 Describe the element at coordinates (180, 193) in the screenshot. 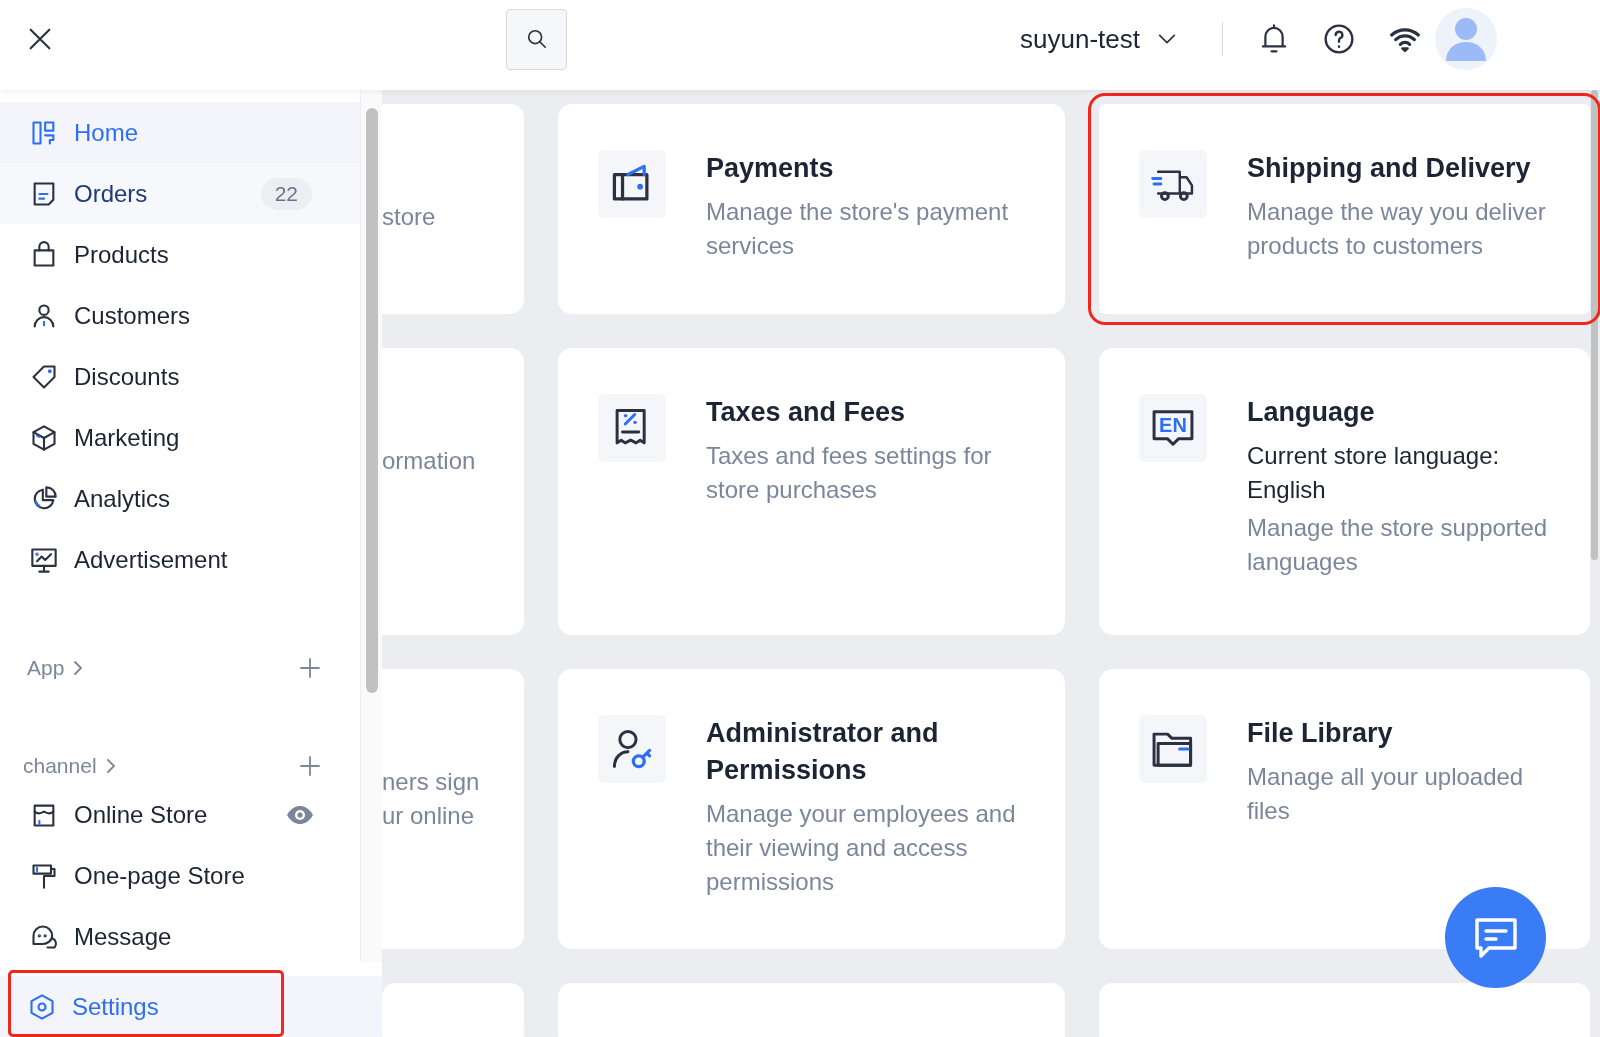

I see `nav-item: Orders 22` at that location.